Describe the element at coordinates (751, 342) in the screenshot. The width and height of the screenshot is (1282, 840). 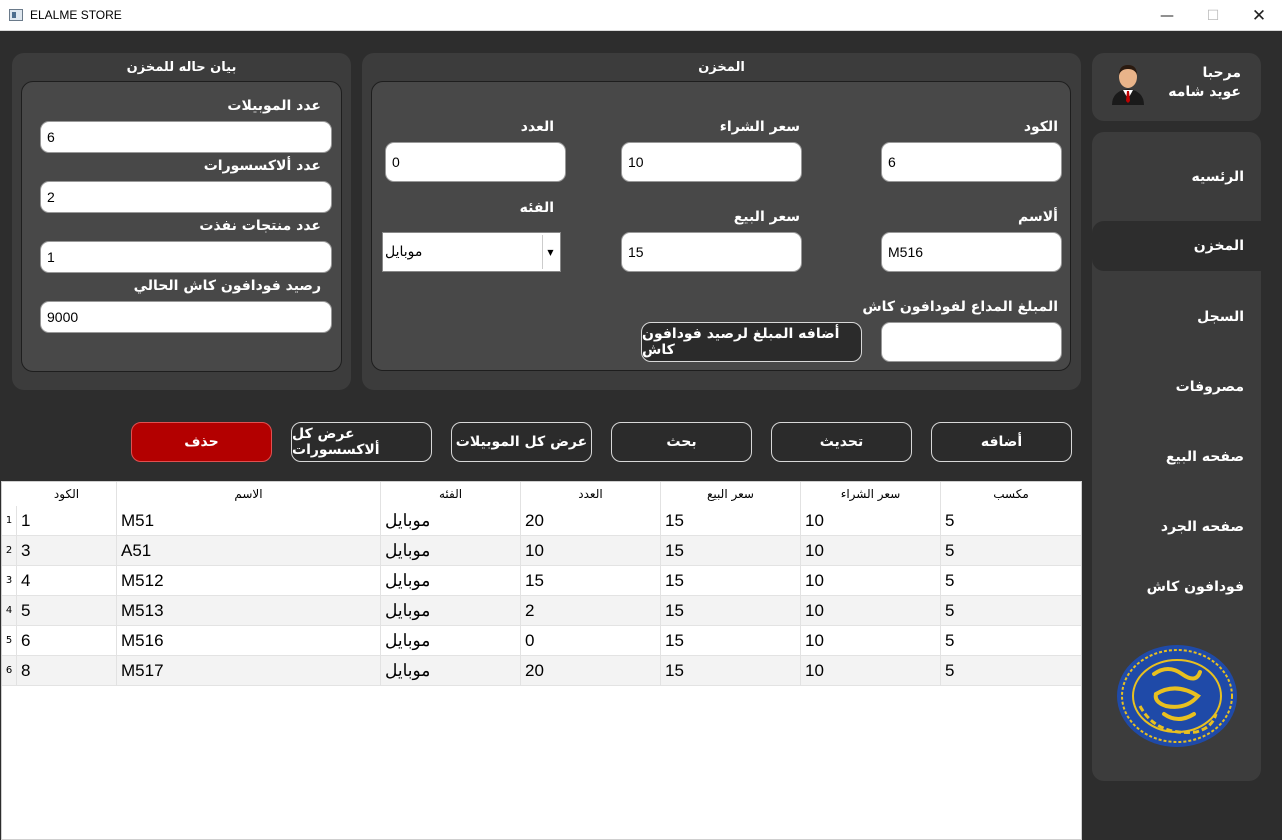
I see `add-to-vodafone-button: أضافه المبلغ لرصيد فودافون كاش` at that location.